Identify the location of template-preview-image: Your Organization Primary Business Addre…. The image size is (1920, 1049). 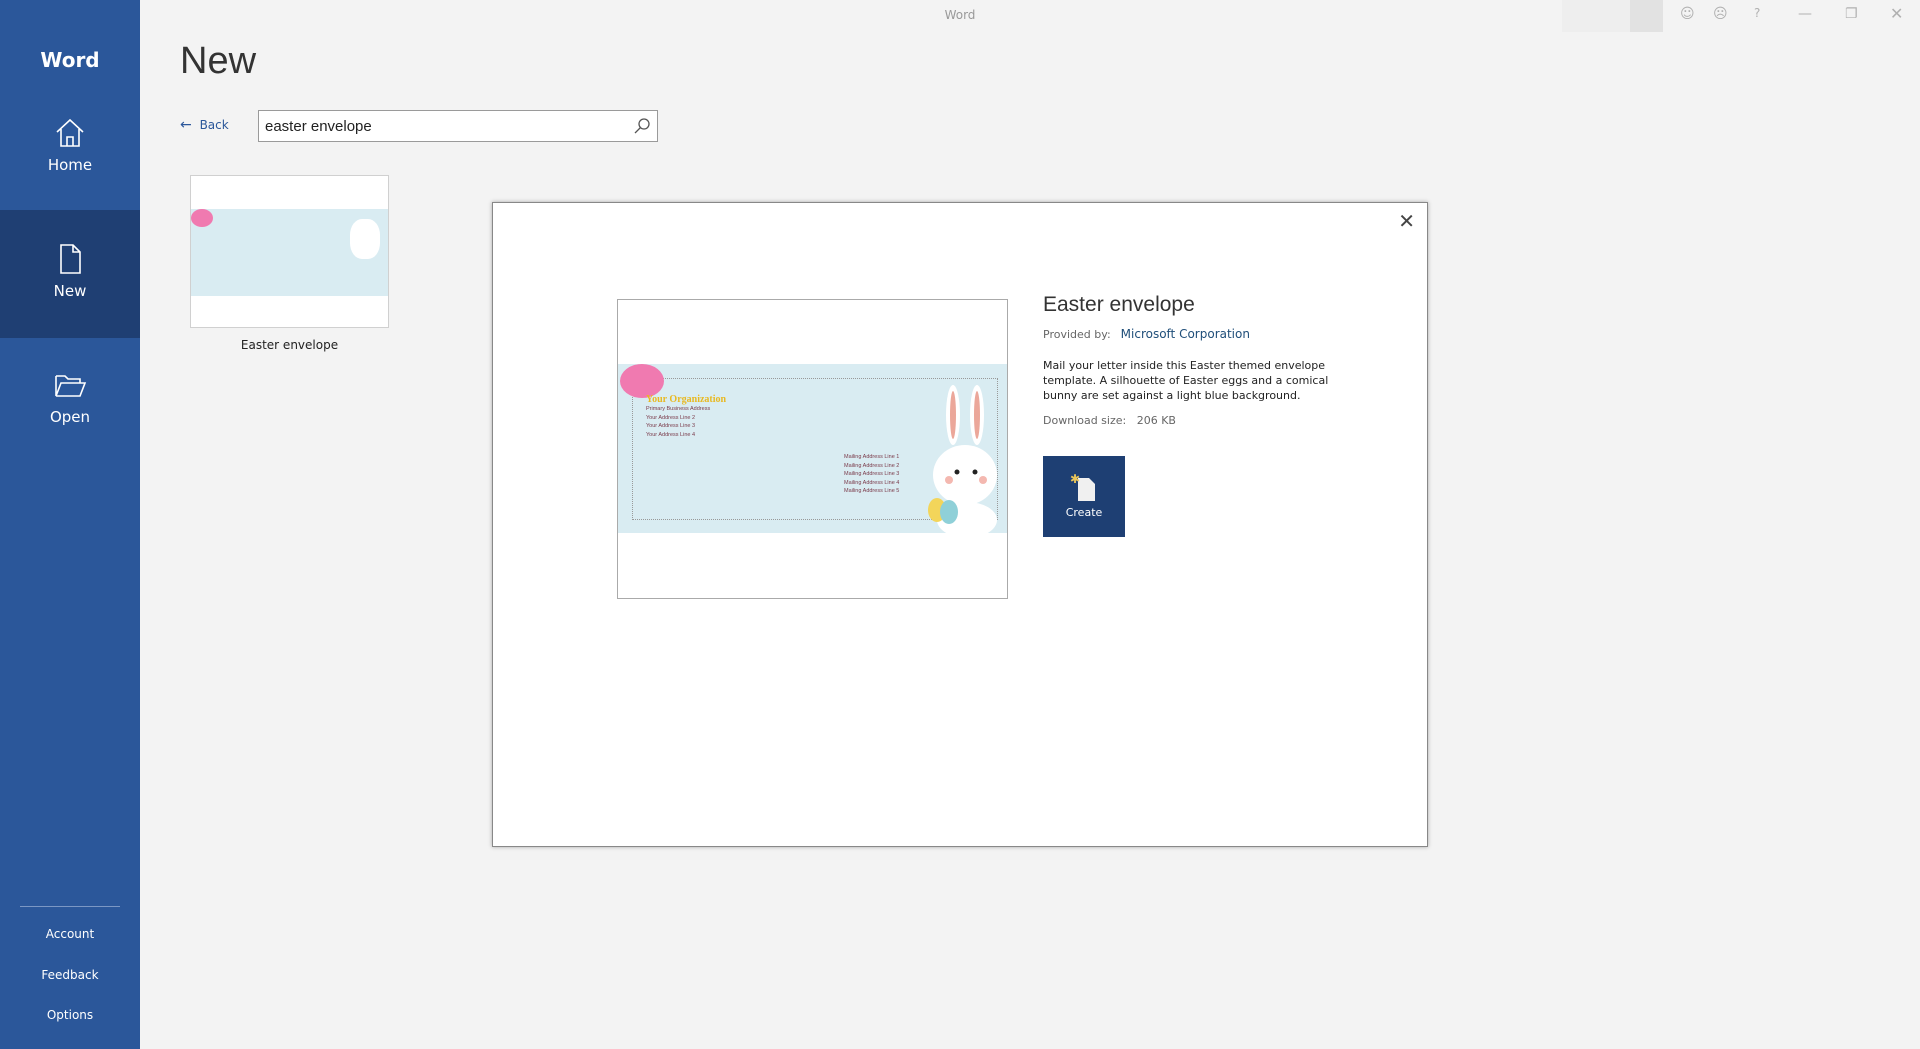
(812, 449).